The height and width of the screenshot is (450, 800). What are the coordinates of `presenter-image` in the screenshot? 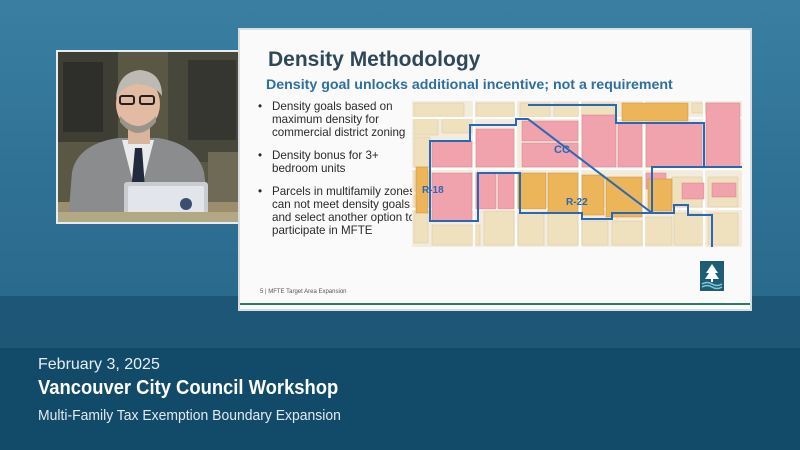 It's located at (149, 137).